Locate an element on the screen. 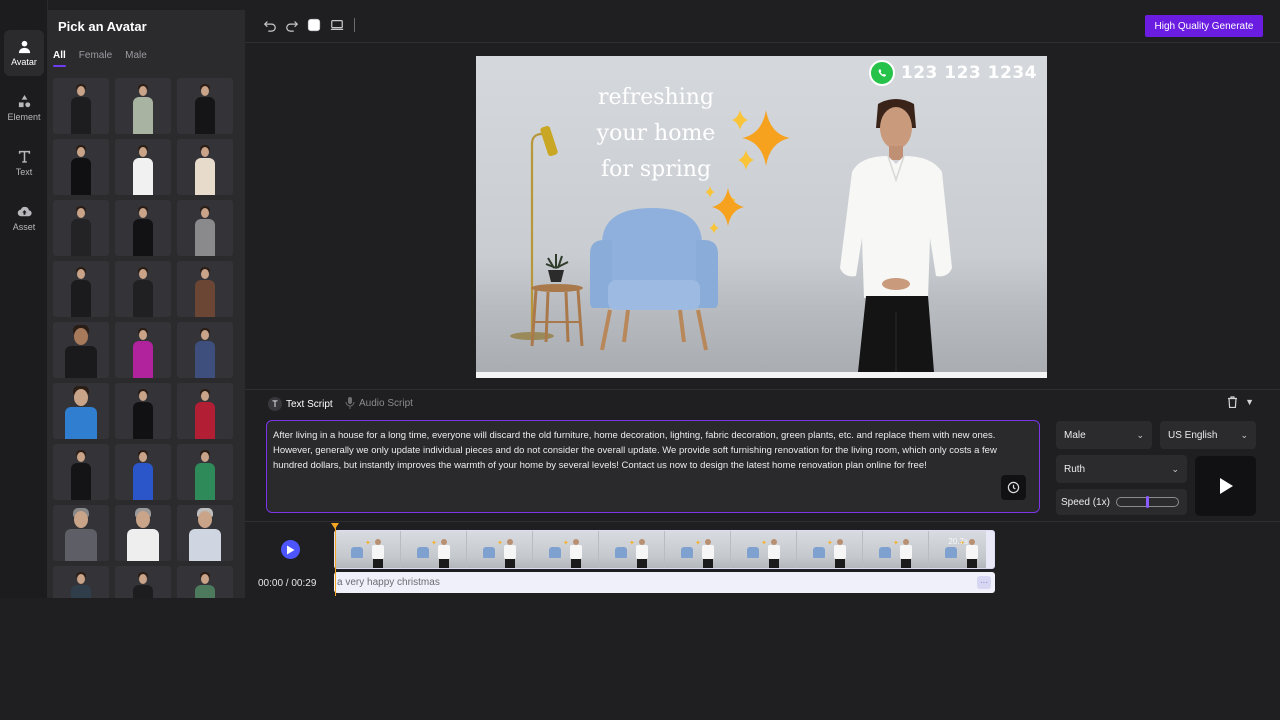 This screenshot has width=1280, height=720. gender-select: Male ⌄ is located at coordinates (1104, 435).